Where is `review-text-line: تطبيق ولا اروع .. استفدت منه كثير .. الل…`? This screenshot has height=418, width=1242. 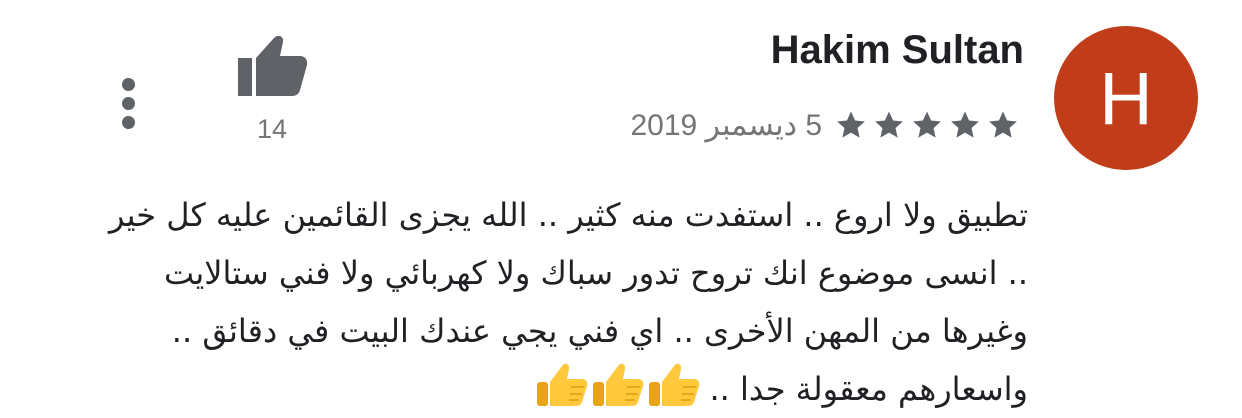 review-text-line: تطبيق ولا اروع .. استفدت منه كثير .. الل… is located at coordinates (568, 215).